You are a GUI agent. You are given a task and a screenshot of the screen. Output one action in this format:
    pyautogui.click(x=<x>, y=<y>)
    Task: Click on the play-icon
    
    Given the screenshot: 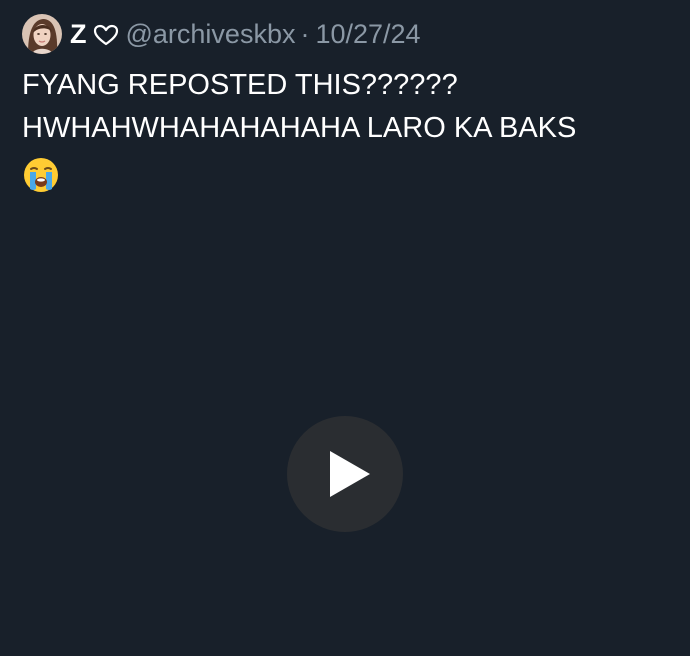 What is the action you would take?
    pyautogui.click(x=350, y=474)
    